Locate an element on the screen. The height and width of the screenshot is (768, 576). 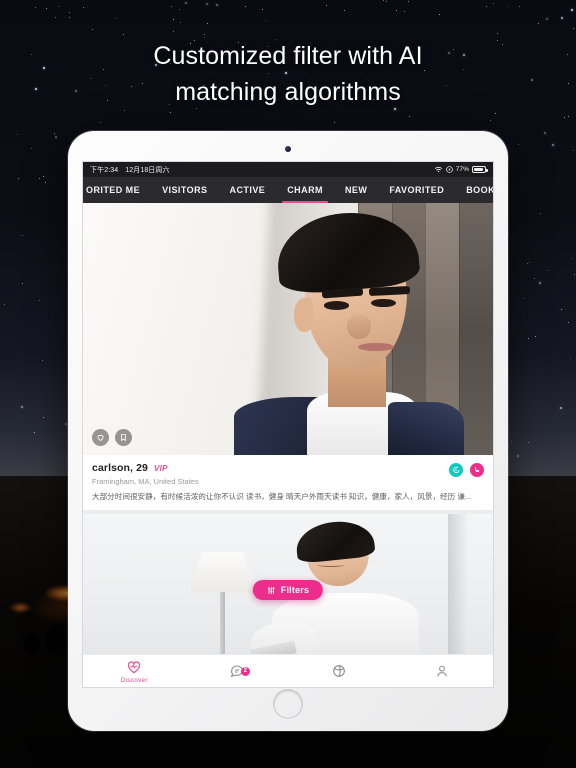
nav-item-profile is located at coordinates (442, 671).